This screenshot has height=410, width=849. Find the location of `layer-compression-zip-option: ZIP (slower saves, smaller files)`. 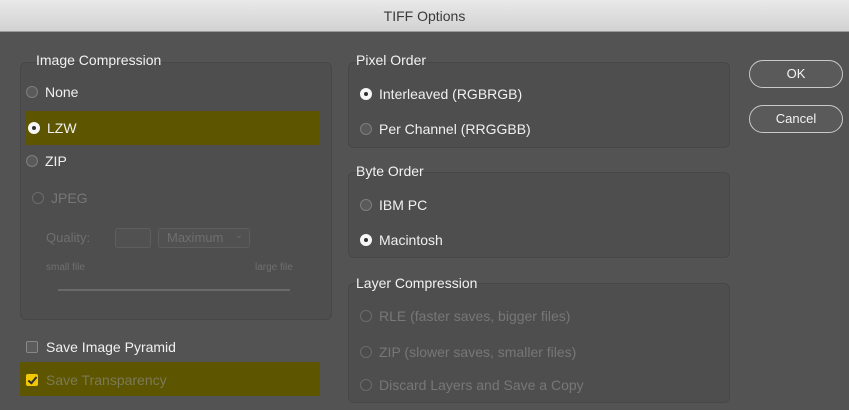

layer-compression-zip-option: ZIP (slower saves, smaller files) is located at coordinates (468, 352).